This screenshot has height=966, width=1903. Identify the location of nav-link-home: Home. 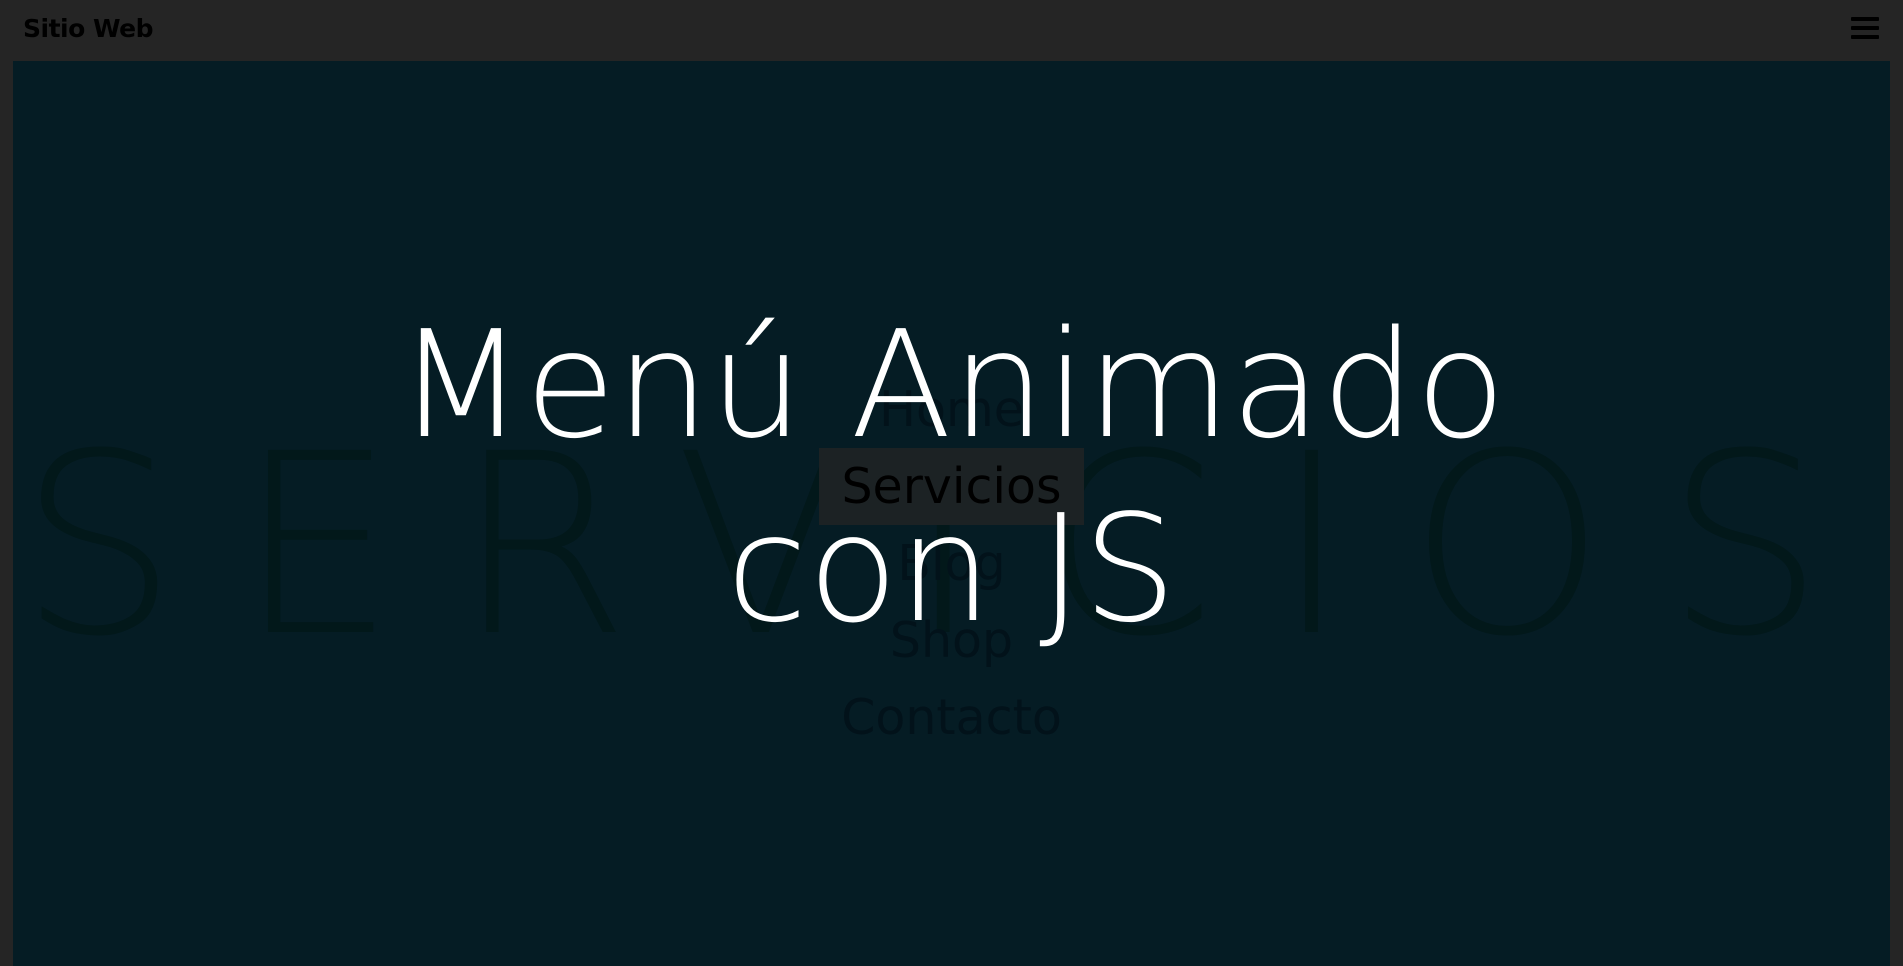
(951, 409).